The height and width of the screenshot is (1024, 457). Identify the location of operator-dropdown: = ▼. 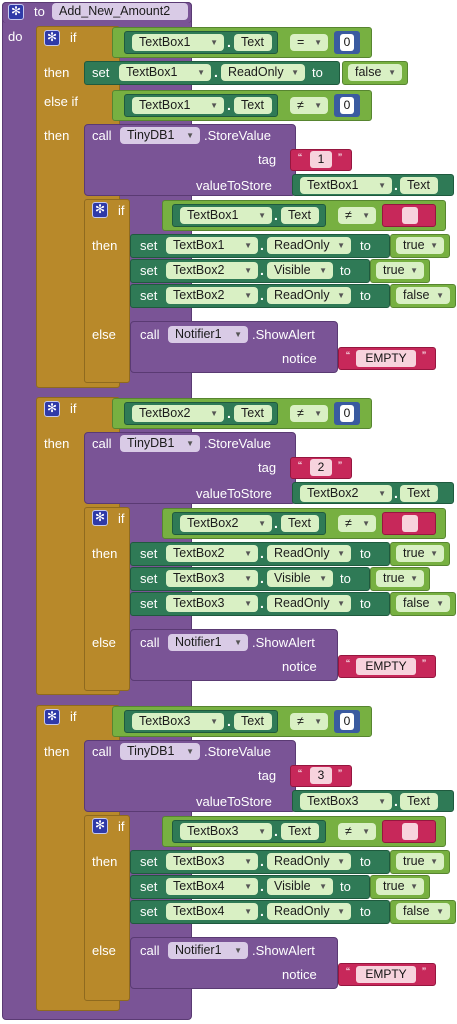
(309, 42).